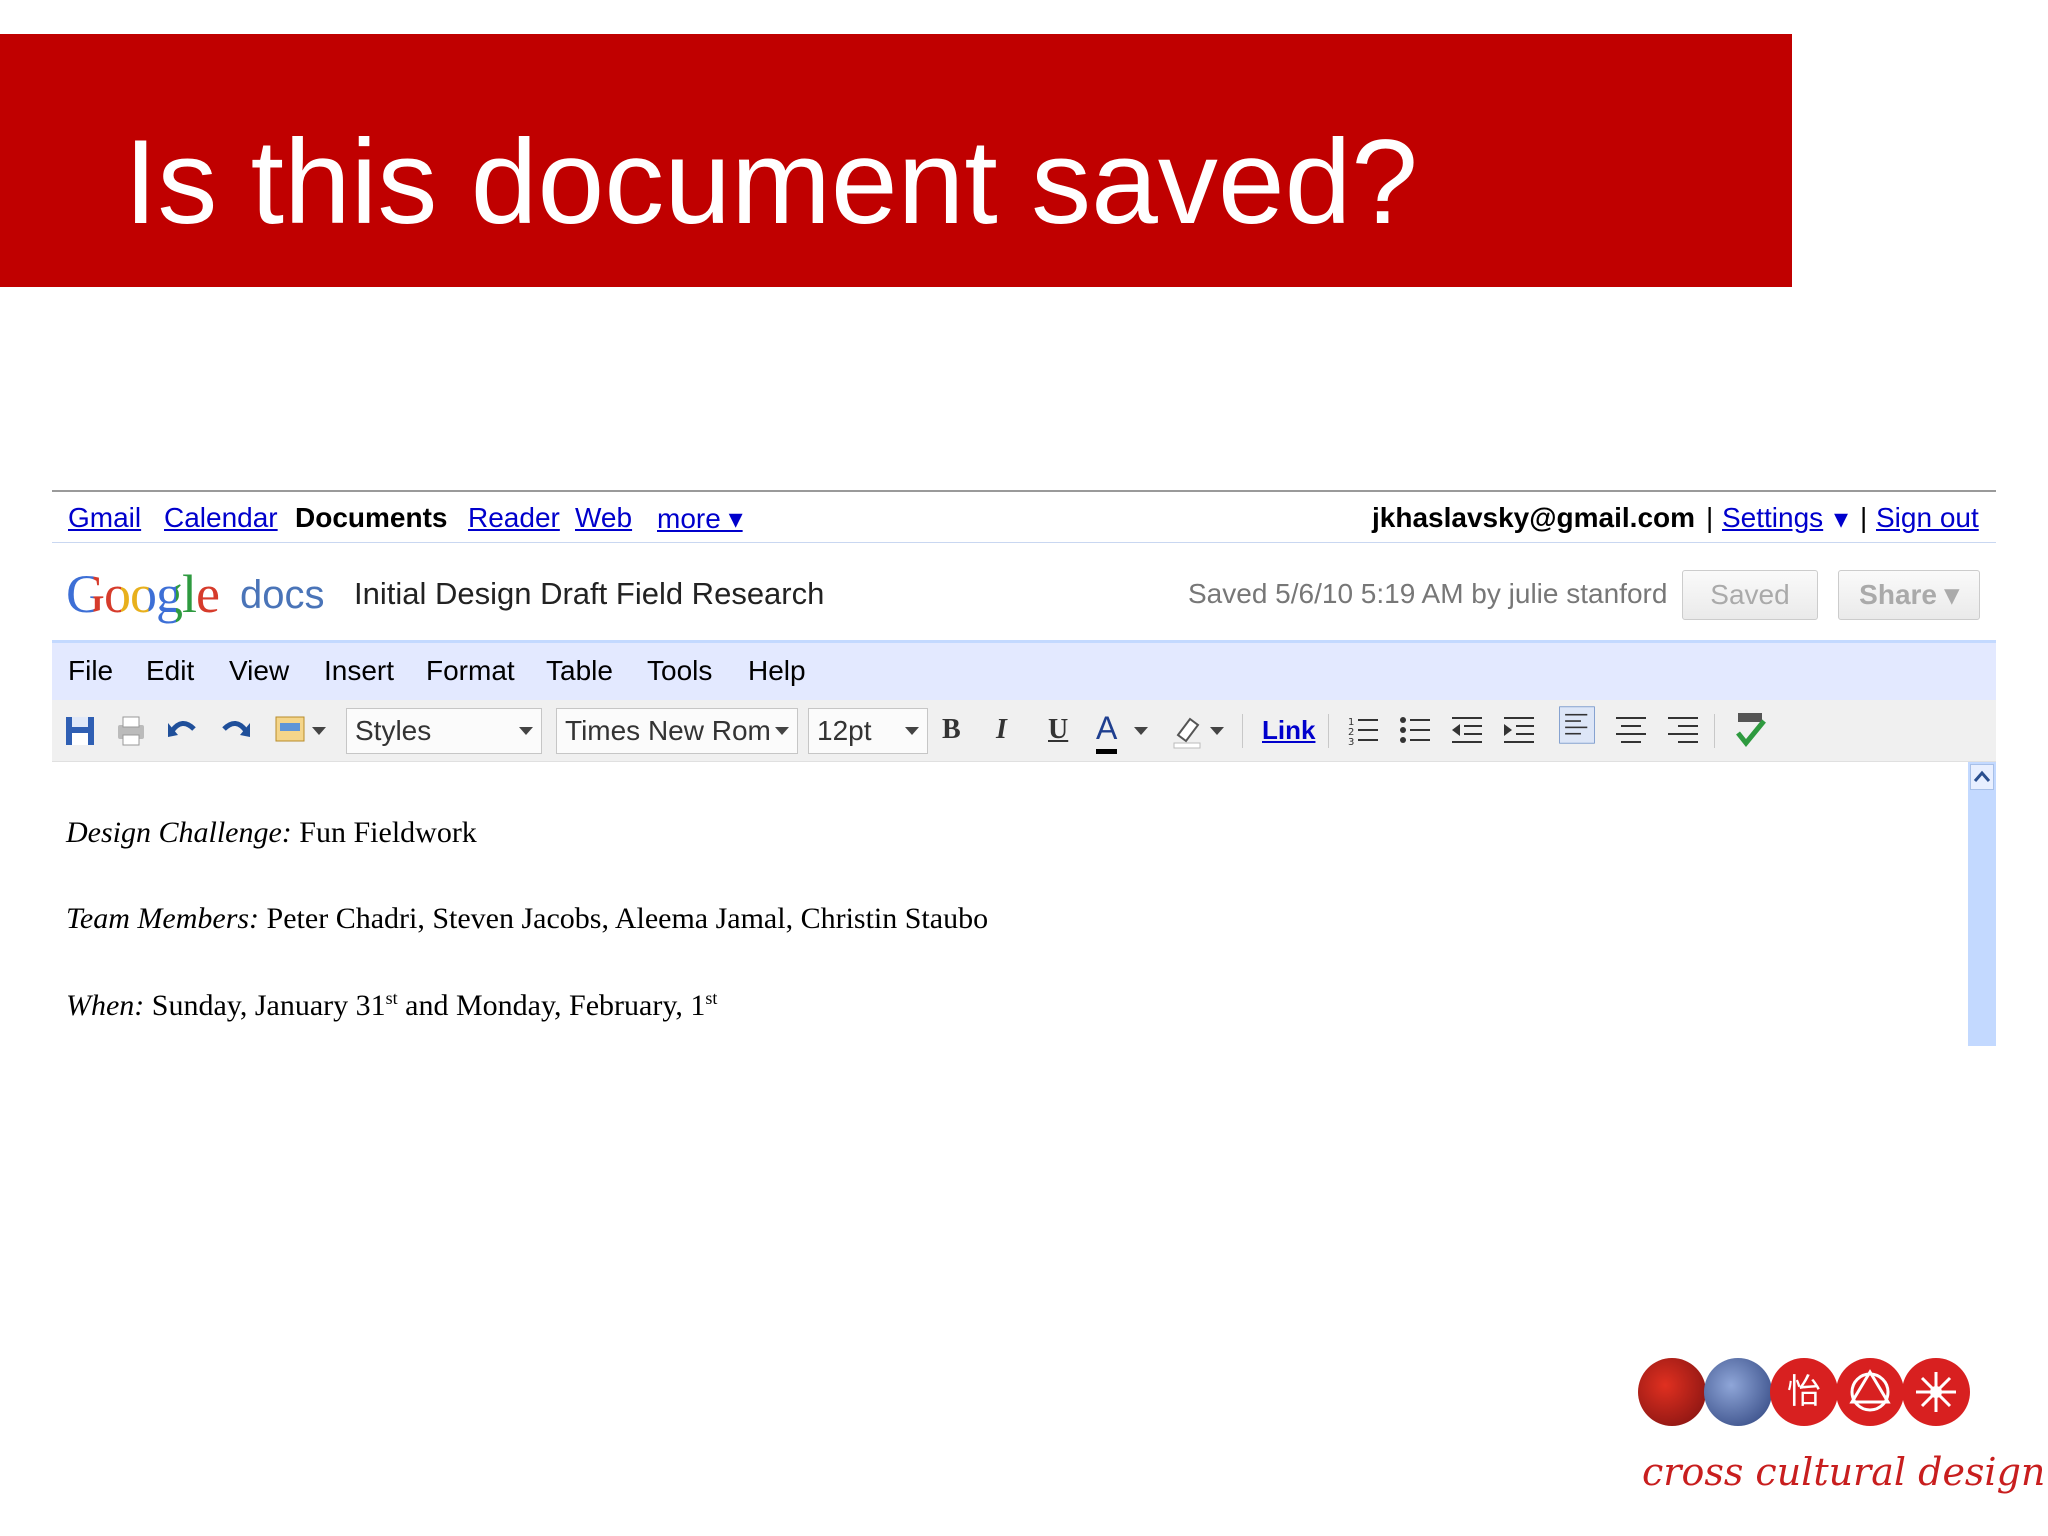 Image resolution: width=2048 pixels, height=1536 pixels. Describe the element at coordinates (1519, 730) in the screenshot. I see `increase-indent-icon` at that location.